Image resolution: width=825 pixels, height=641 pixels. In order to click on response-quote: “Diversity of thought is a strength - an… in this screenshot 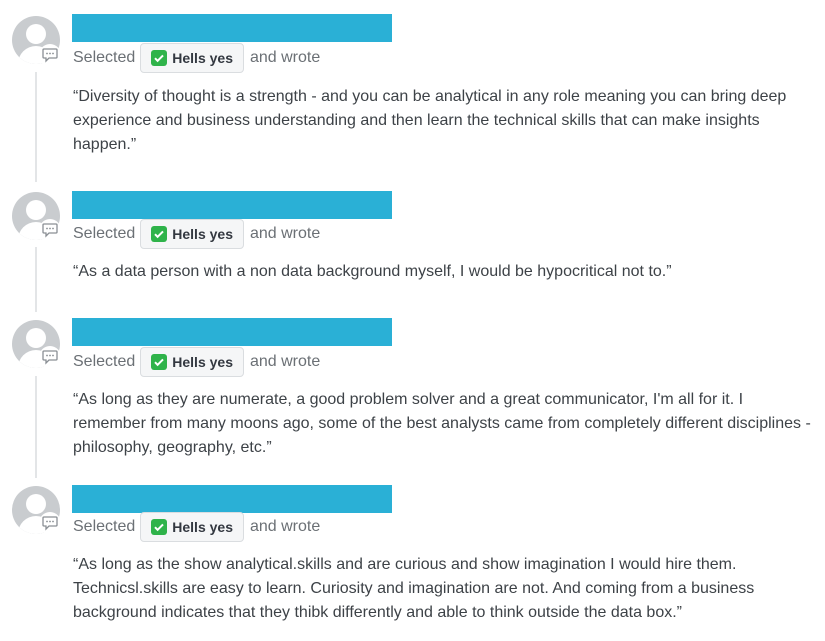, I will do `click(430, 120)`.